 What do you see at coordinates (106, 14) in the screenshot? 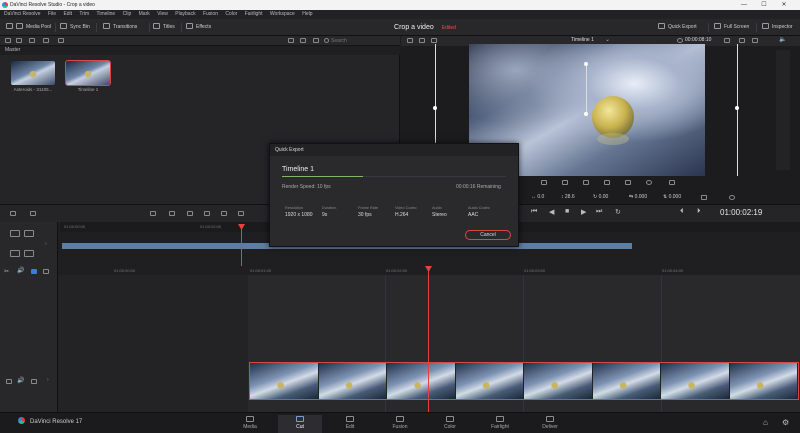
I see `menu-item-timeline: Timeline` at bounding box center [106, 14].